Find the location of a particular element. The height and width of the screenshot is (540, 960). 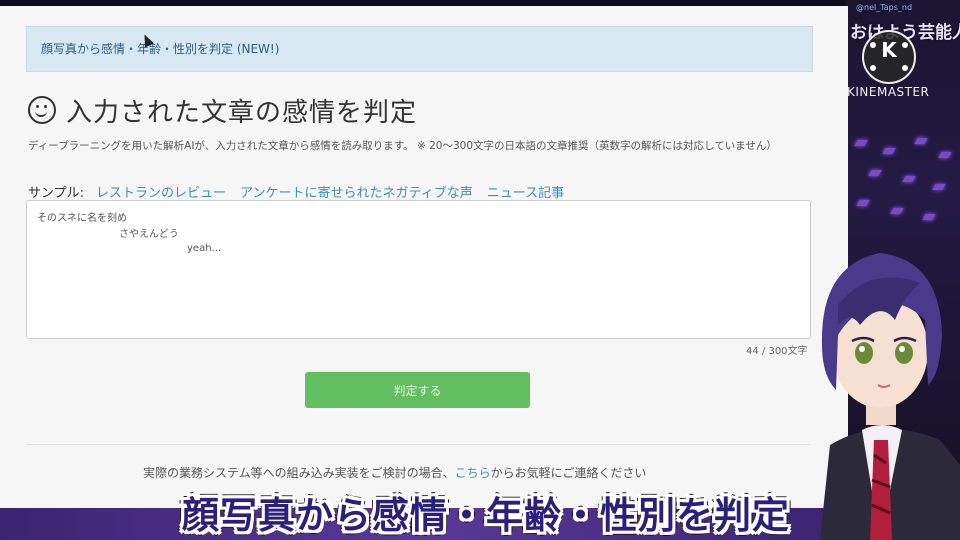

textarea-line: そのスネに名を刻め is located at coordinates (82, 218).